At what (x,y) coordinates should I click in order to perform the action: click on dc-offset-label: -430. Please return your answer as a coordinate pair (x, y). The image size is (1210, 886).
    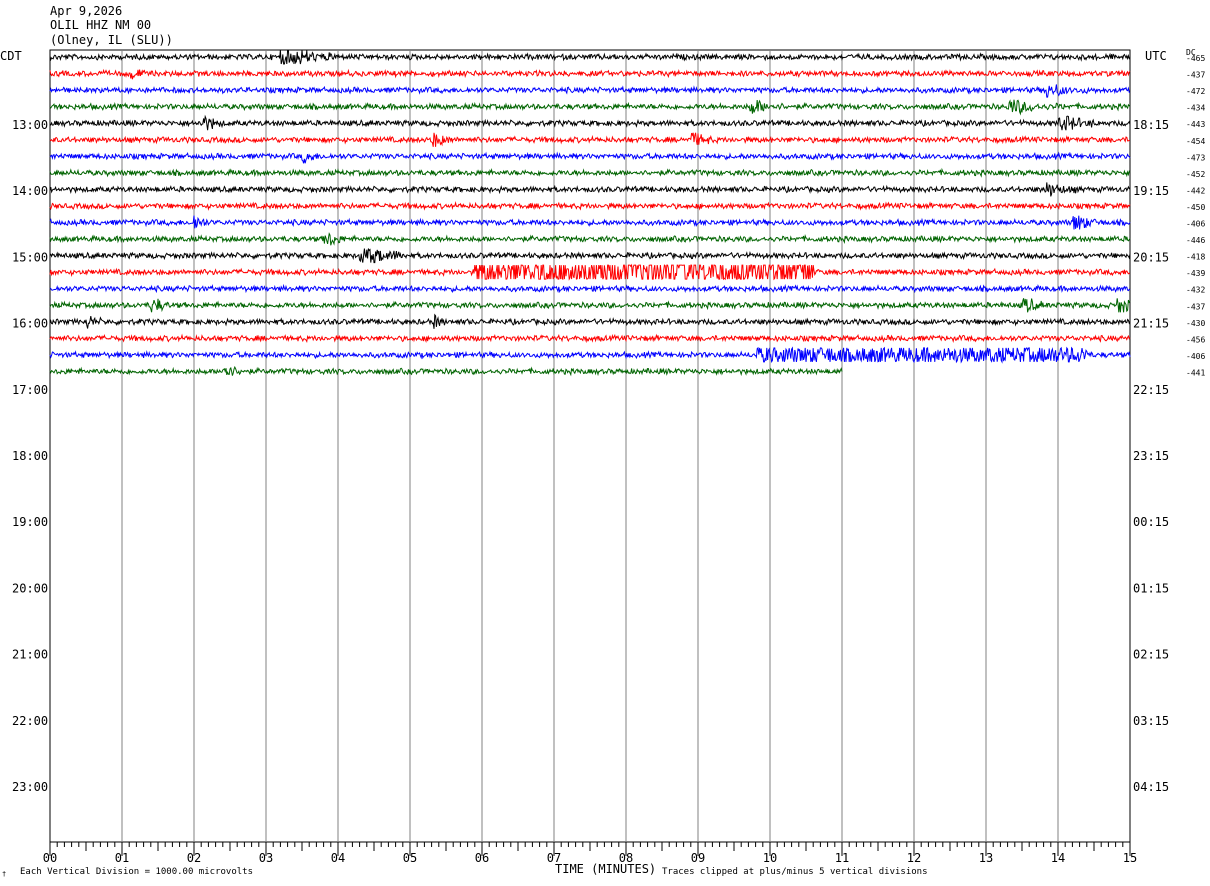
    Looking at the image, I should click on (1195, 323).